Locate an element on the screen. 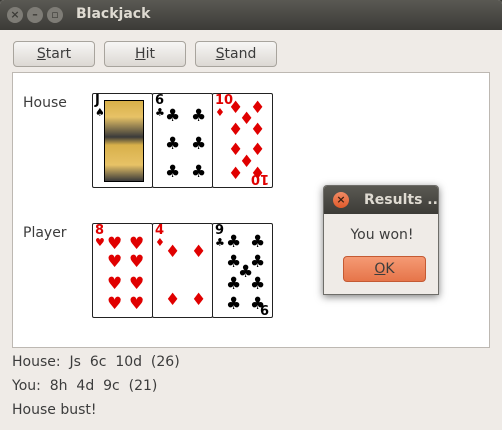  stand-label: tand is located at coordinates (240, 54).